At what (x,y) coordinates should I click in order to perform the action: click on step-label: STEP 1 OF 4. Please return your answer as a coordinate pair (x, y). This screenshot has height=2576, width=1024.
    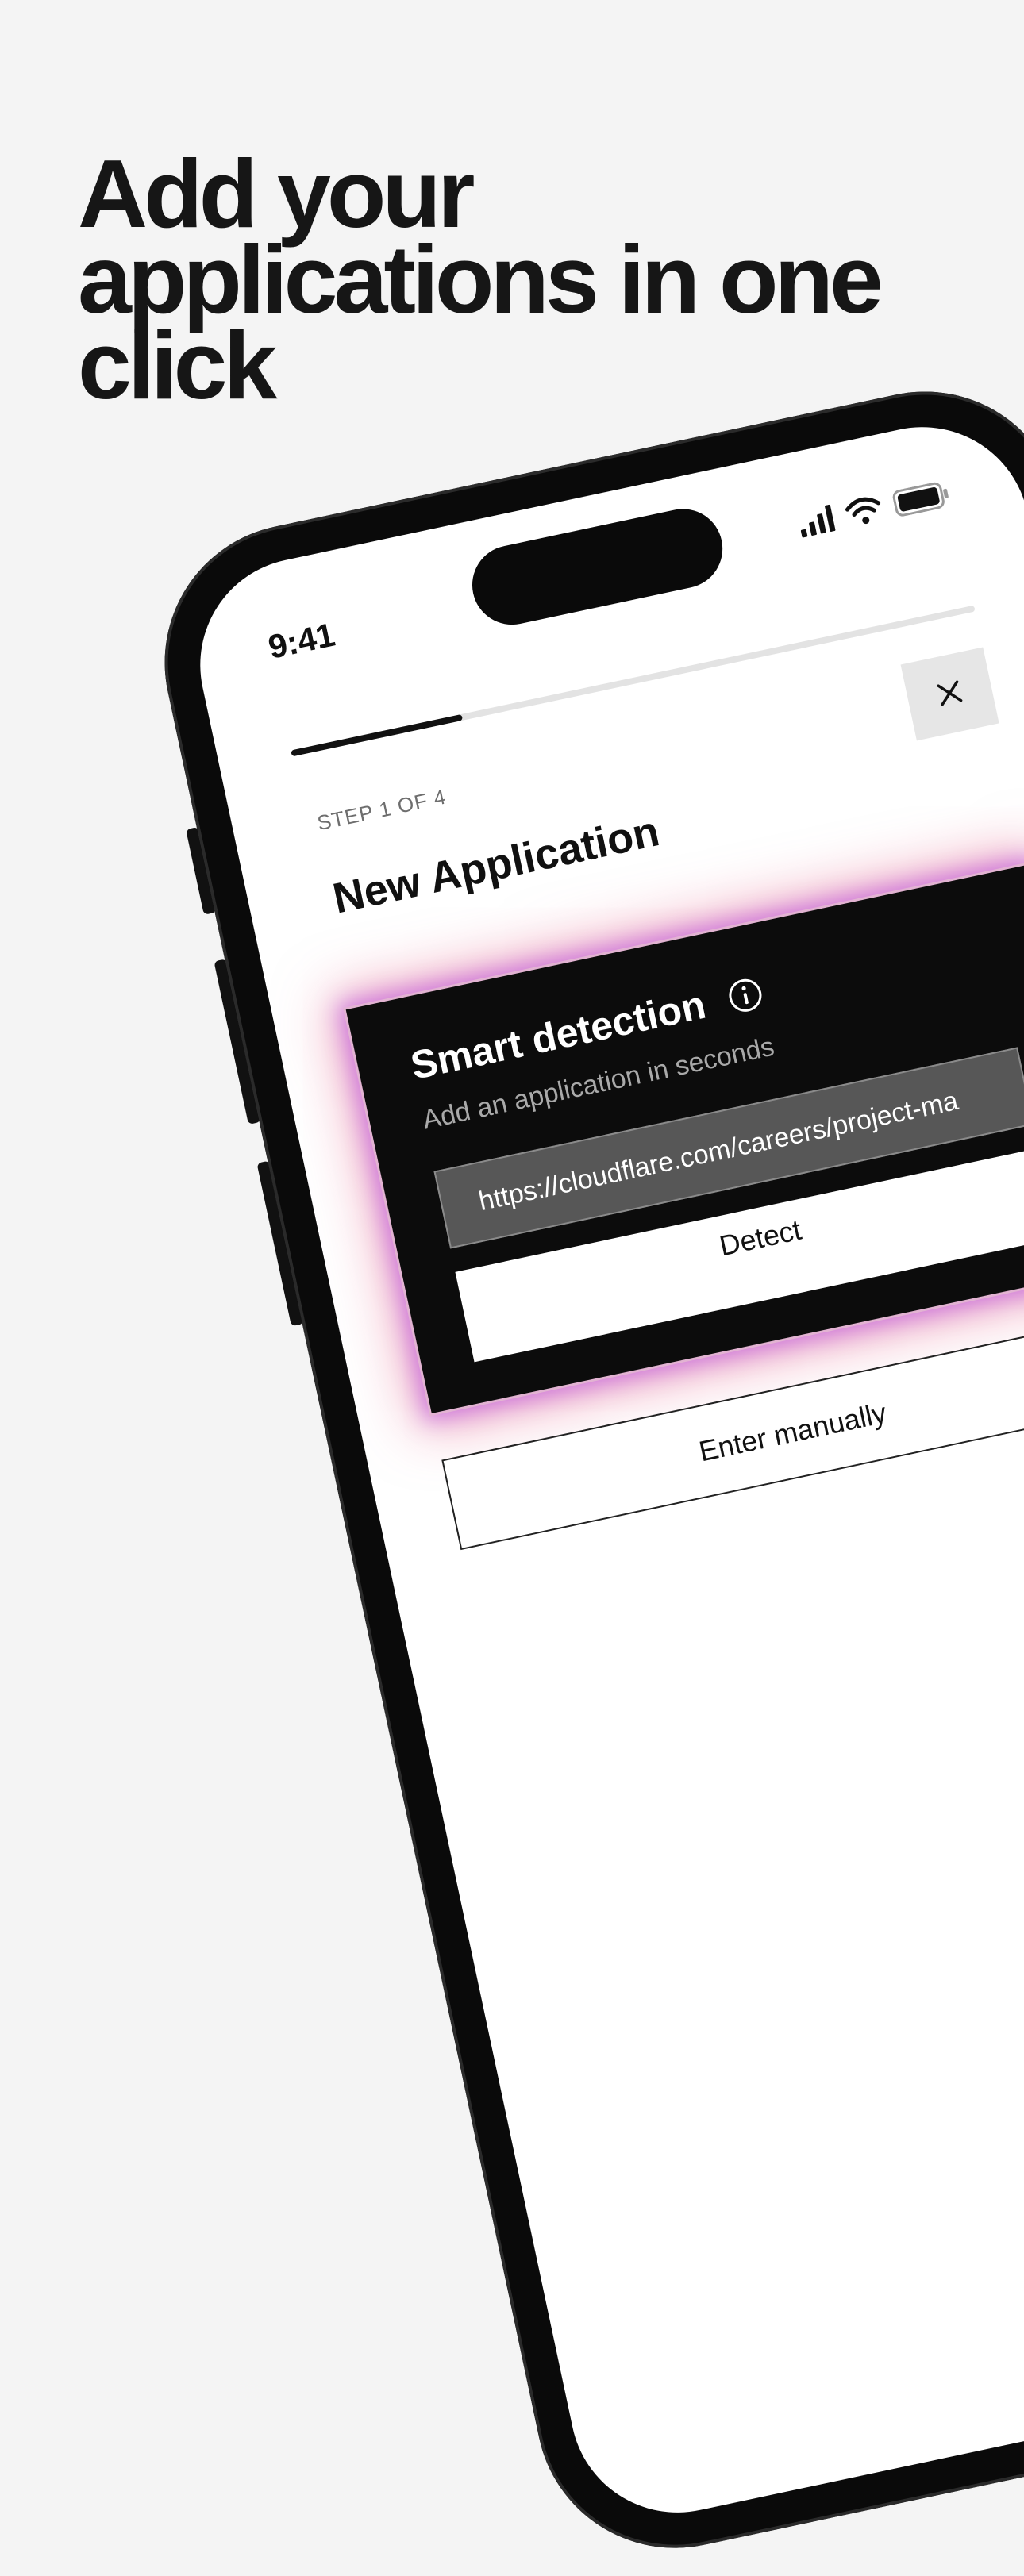
    Looking at the image, I should click on (381, 810).